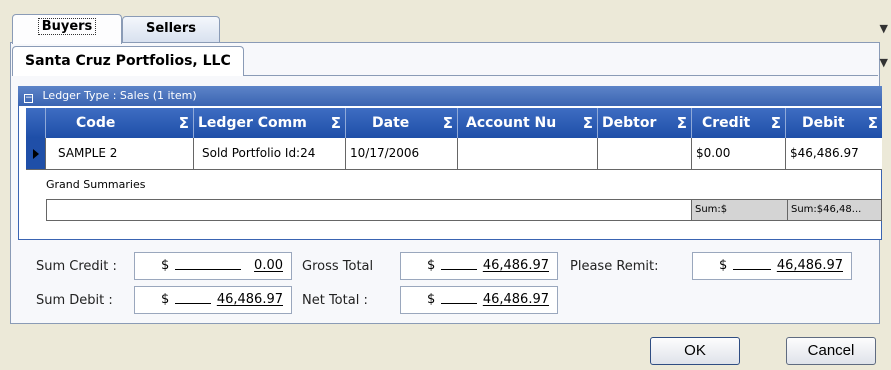 The height and width of the screenshot is (370, 891). Describe the element at coordinates (391, 123) in the screenshot. I see `column-date-label: Date` at that location.